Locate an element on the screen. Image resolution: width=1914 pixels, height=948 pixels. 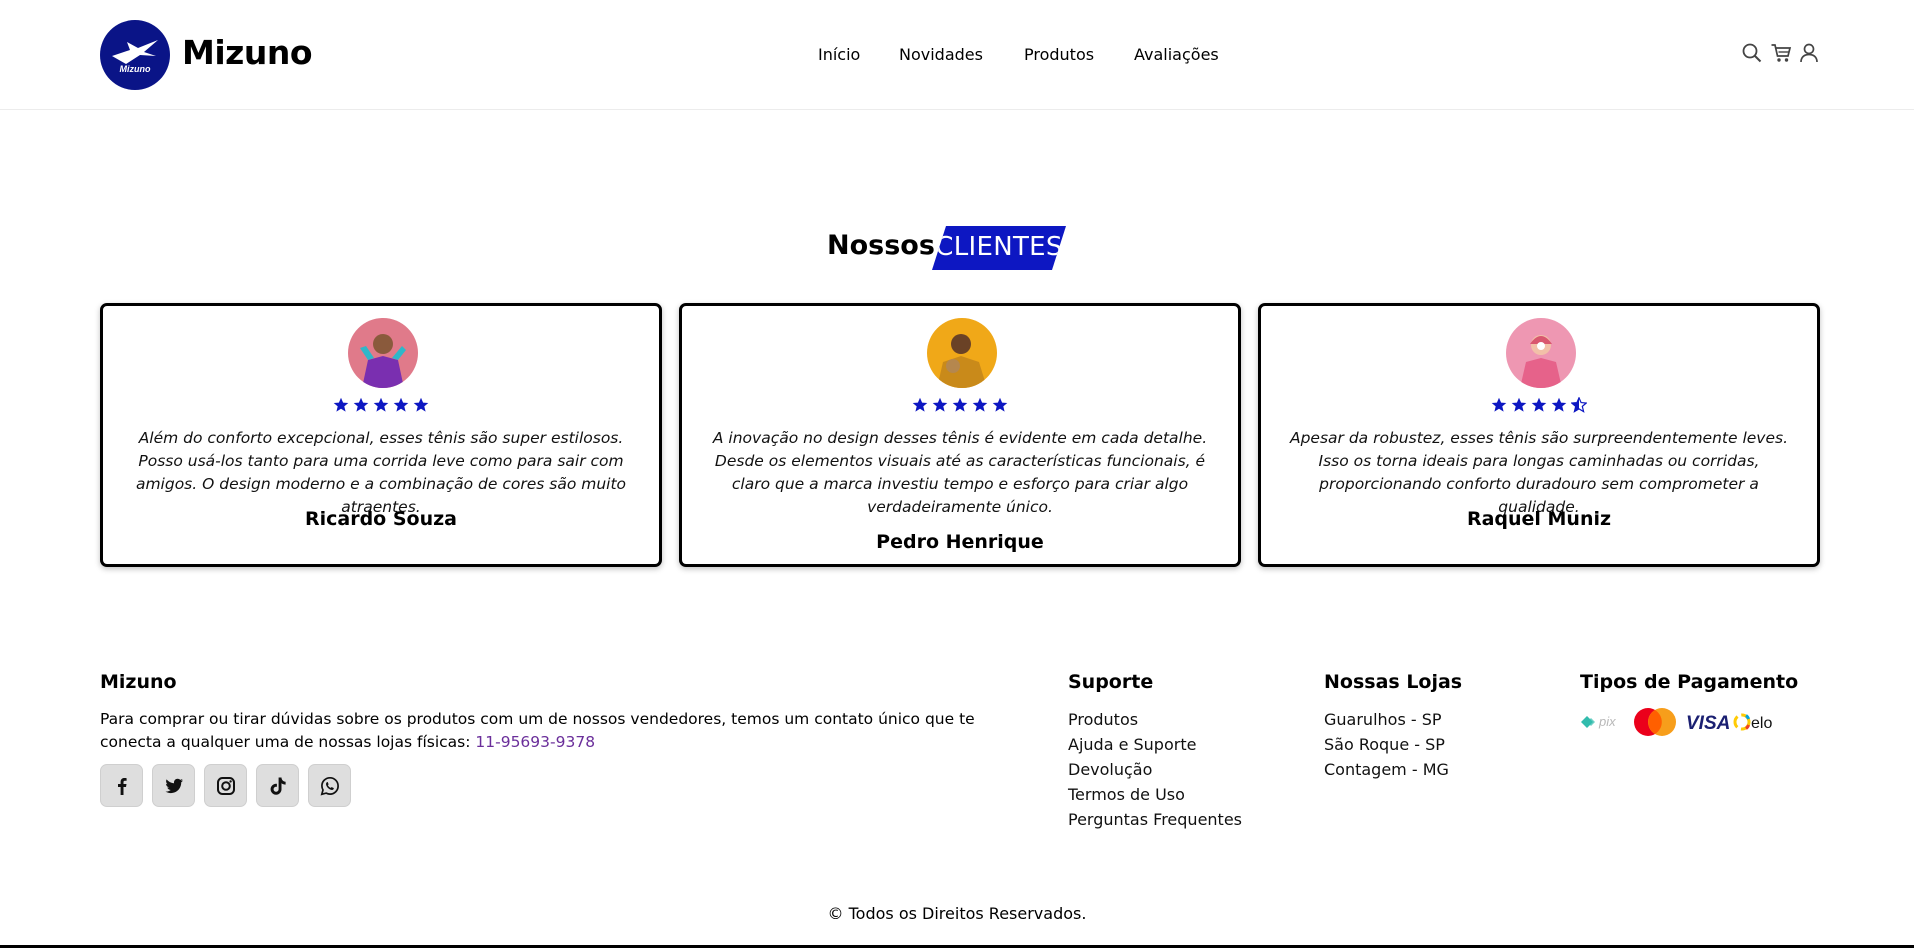
search-icon is located at coordinates (1752, 53).